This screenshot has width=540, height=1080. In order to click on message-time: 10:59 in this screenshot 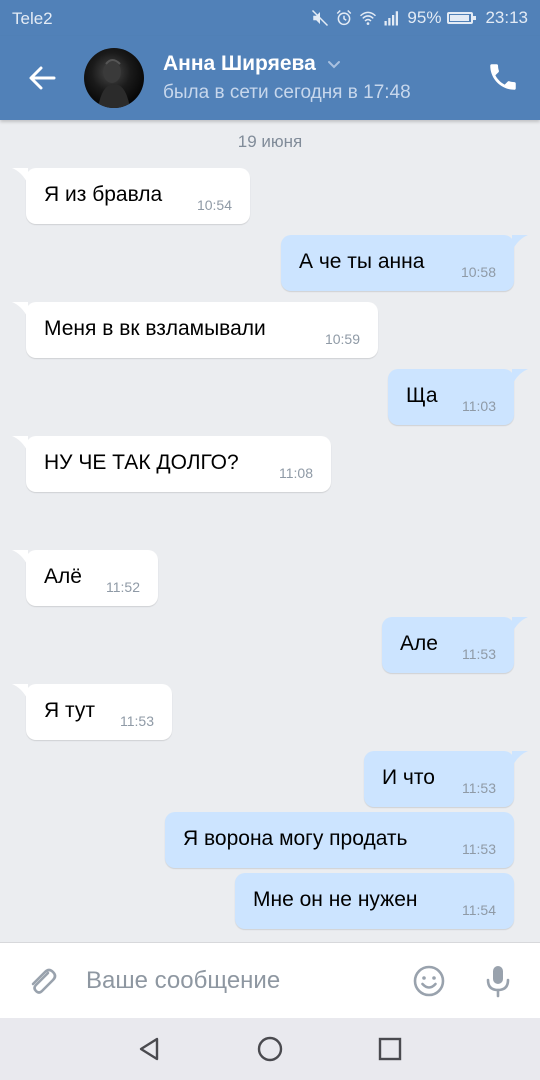, I will do `click(342, 339)`.